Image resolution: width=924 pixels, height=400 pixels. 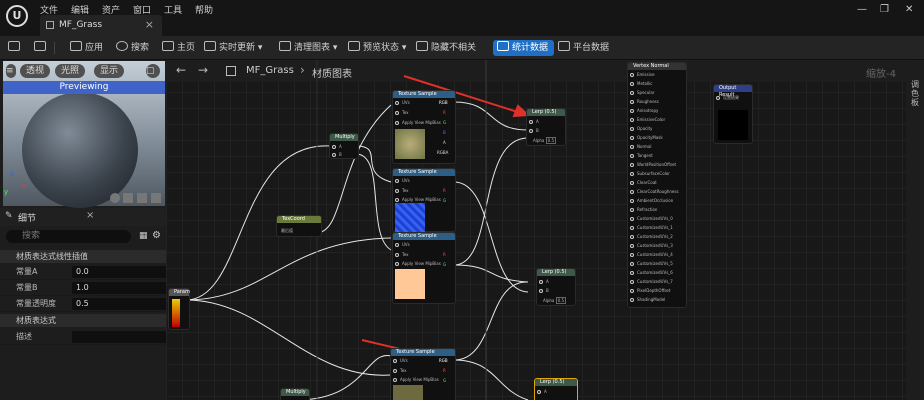 I want to click on tex4-rgb: RGB, so click(x=443, y=360).